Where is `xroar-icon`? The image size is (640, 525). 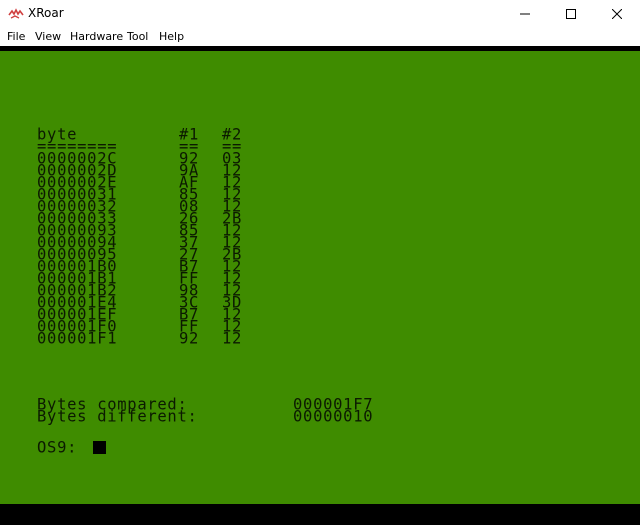 xroar-icon is located at coordinates (16, 14).